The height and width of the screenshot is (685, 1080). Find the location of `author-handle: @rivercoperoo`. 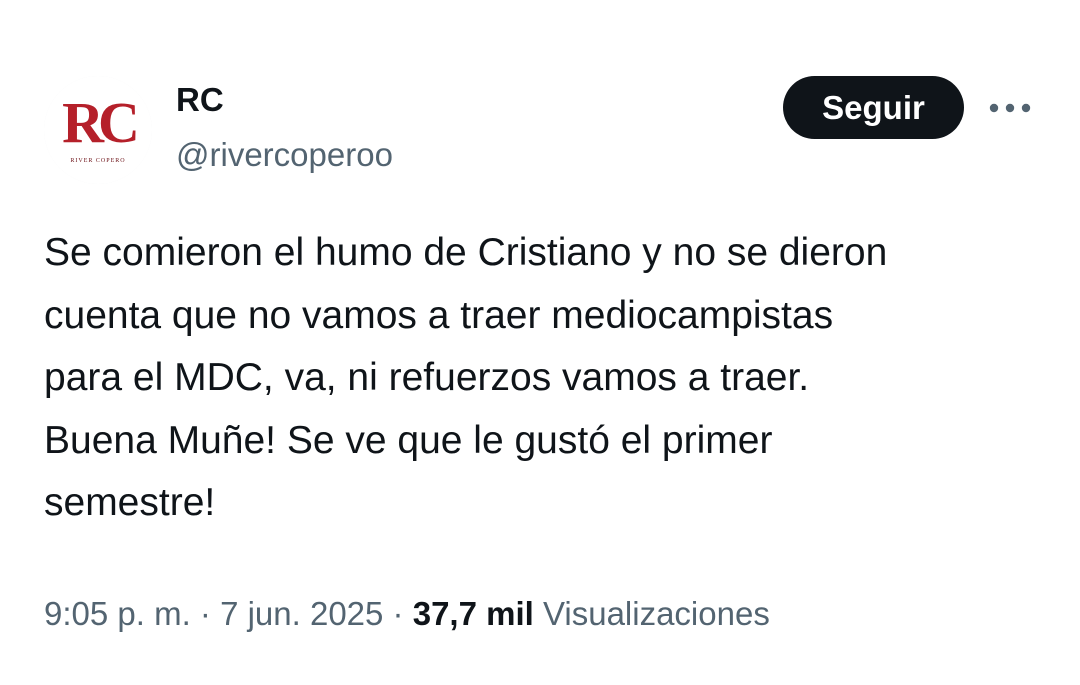

author-handle: @rivercoperoo is located at coordinates (284, 155).